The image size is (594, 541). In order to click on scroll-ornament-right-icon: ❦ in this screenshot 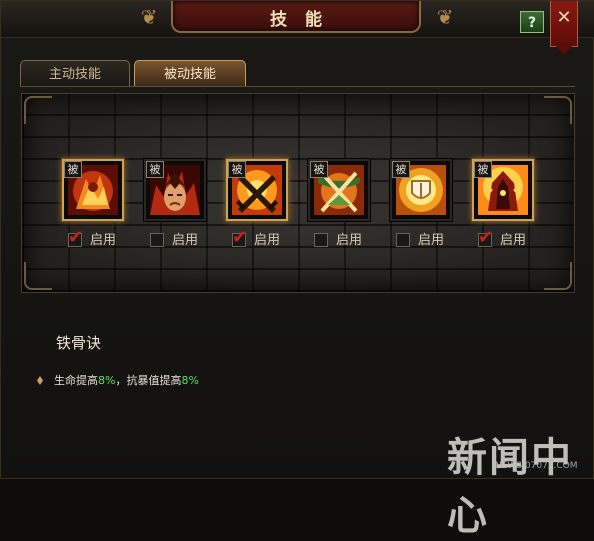, I will do `click(445, 17)`.